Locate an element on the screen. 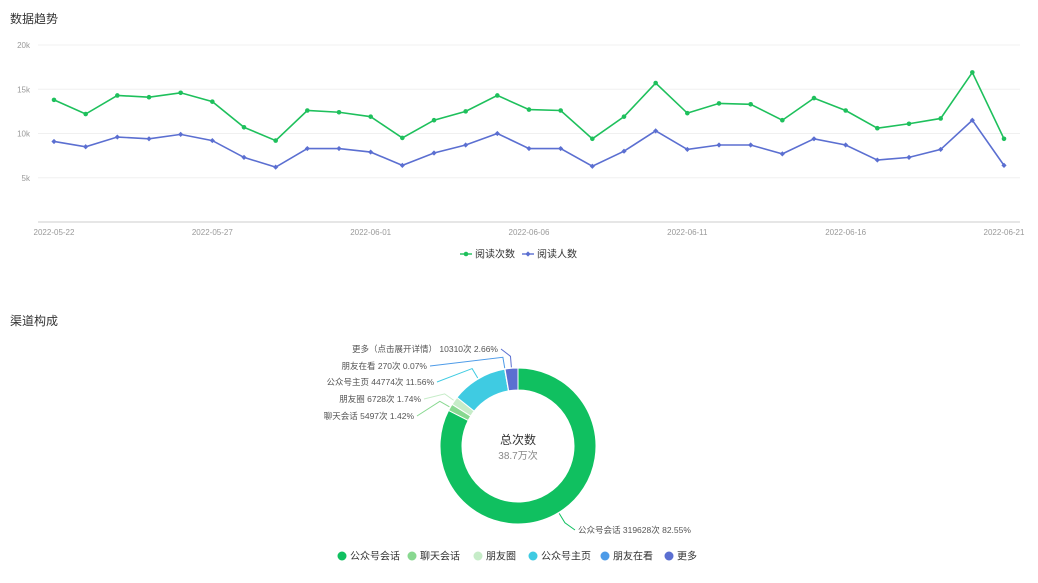 The image size is (1038, 583). y-tick-label: 5k is located at coordinates (26, 178).